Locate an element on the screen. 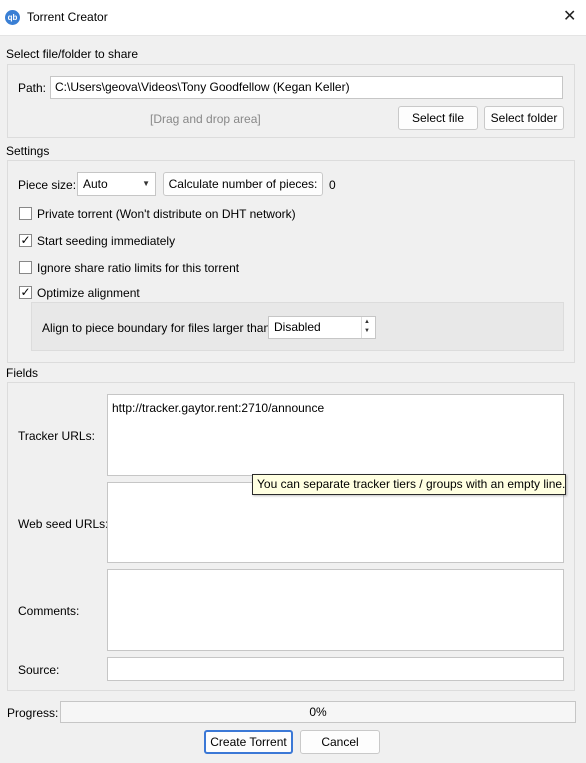  title-bar: qb Torrent Creator ✕ is located at coordinates (293, 18).